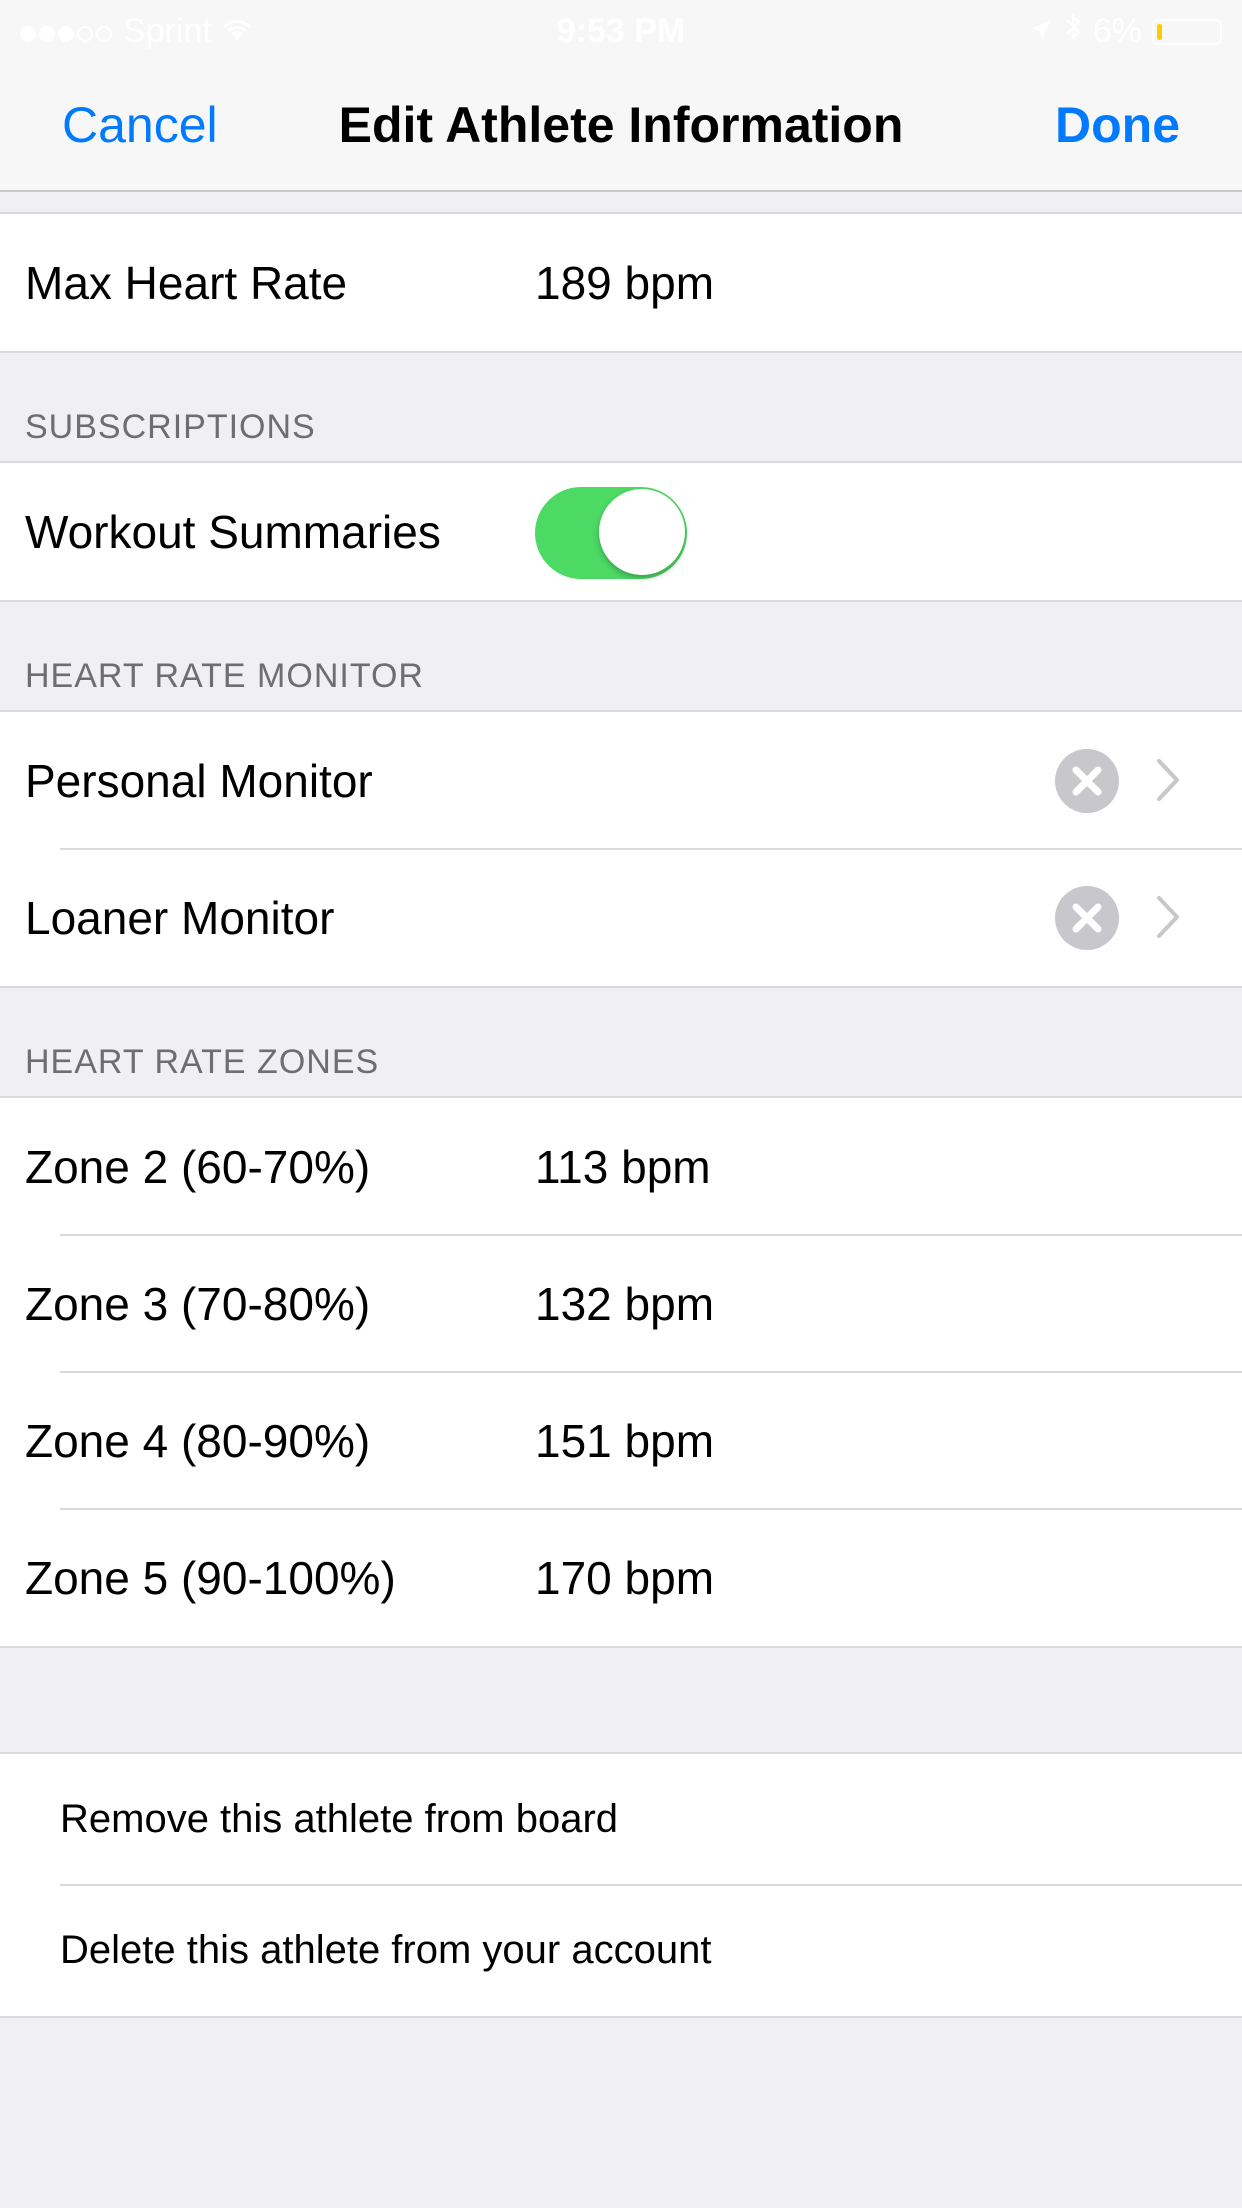 This screenshot has width=1242, height=2208. Describe the element at coordinates (199, 780) in the screenshot. I see `personal-monitor-label: Personal Monitor` at that location.